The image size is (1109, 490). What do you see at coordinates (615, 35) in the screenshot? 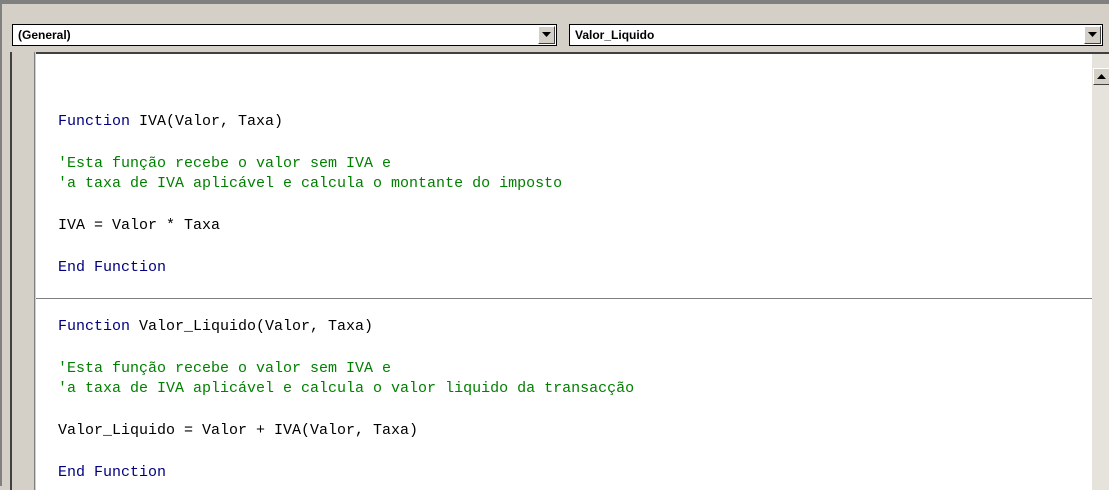
I see `procedure-dropdown-value: Valor_Liquido` at bounding box center [615, 35].